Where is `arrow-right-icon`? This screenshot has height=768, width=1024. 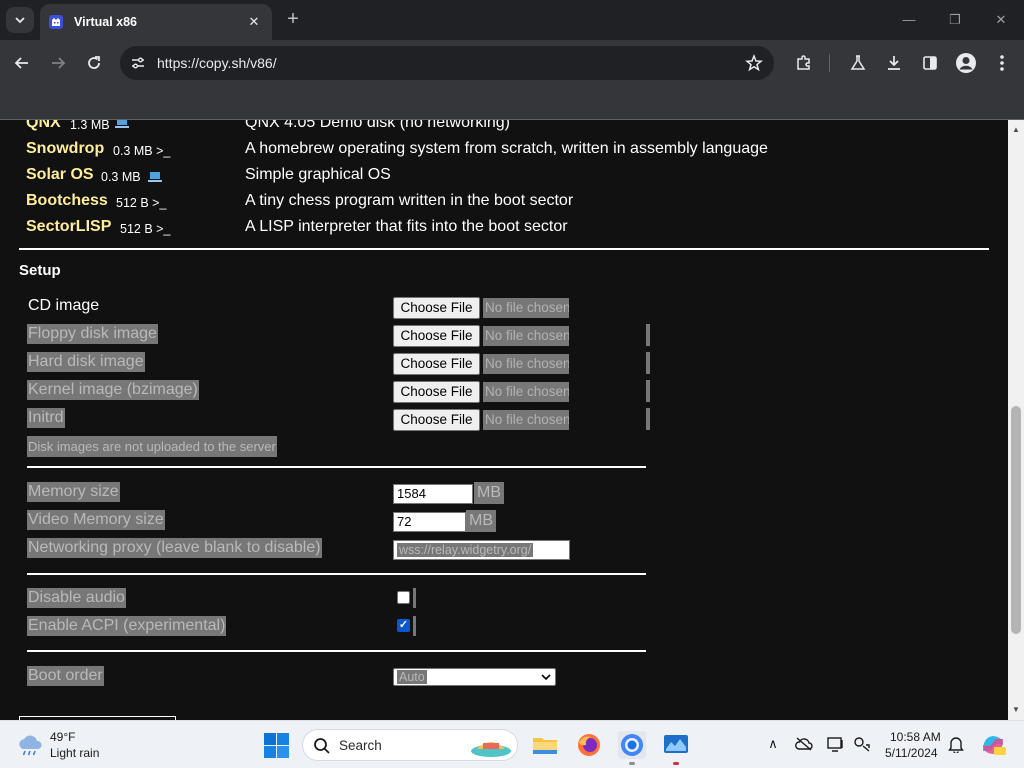 arrow-right-icon is located at coordinates (59, 63).